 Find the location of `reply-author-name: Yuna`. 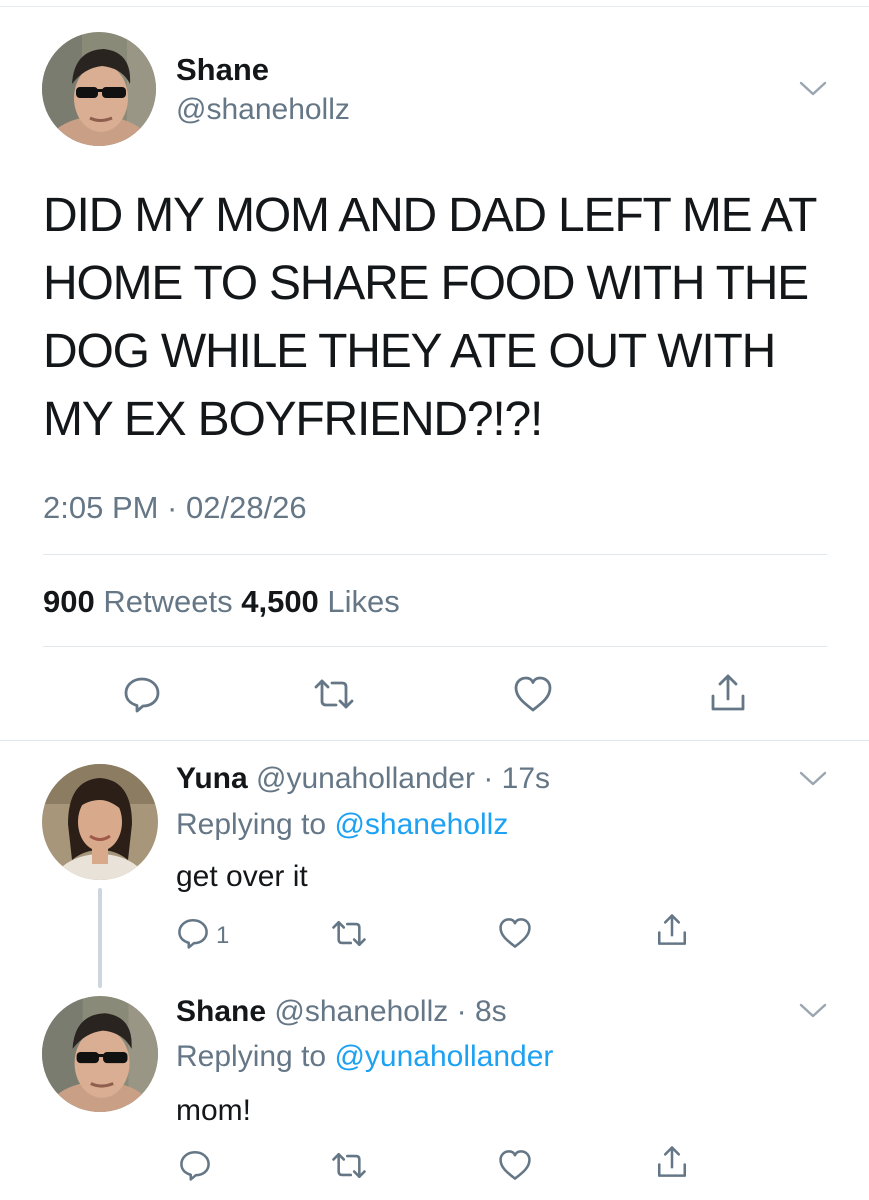

reply-author-name: Yuna is located at coordinates (212, 778).